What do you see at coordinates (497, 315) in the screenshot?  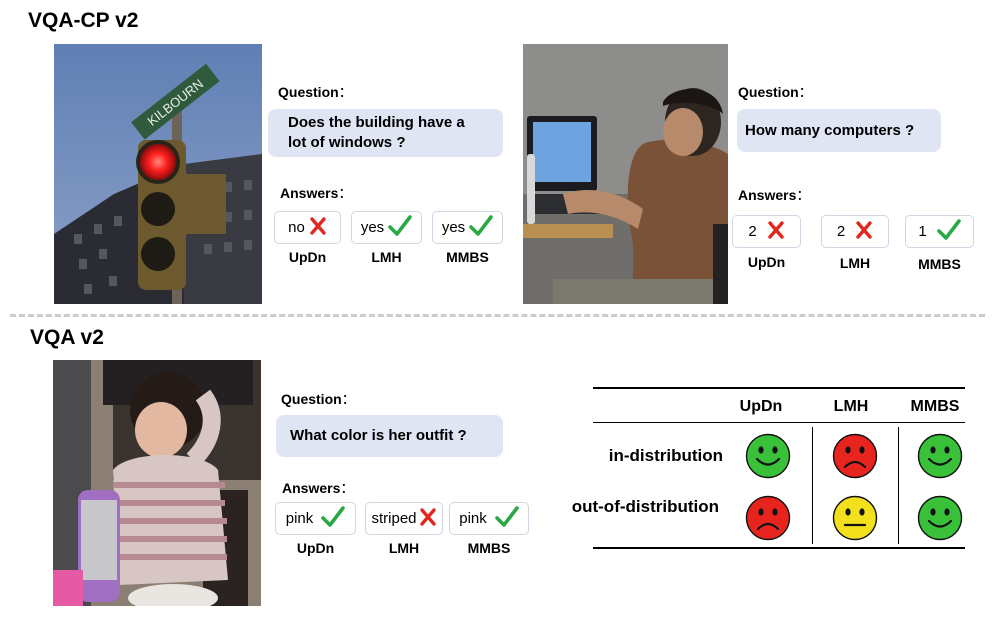 I see `section-divider` at bounding box center [497, 315].